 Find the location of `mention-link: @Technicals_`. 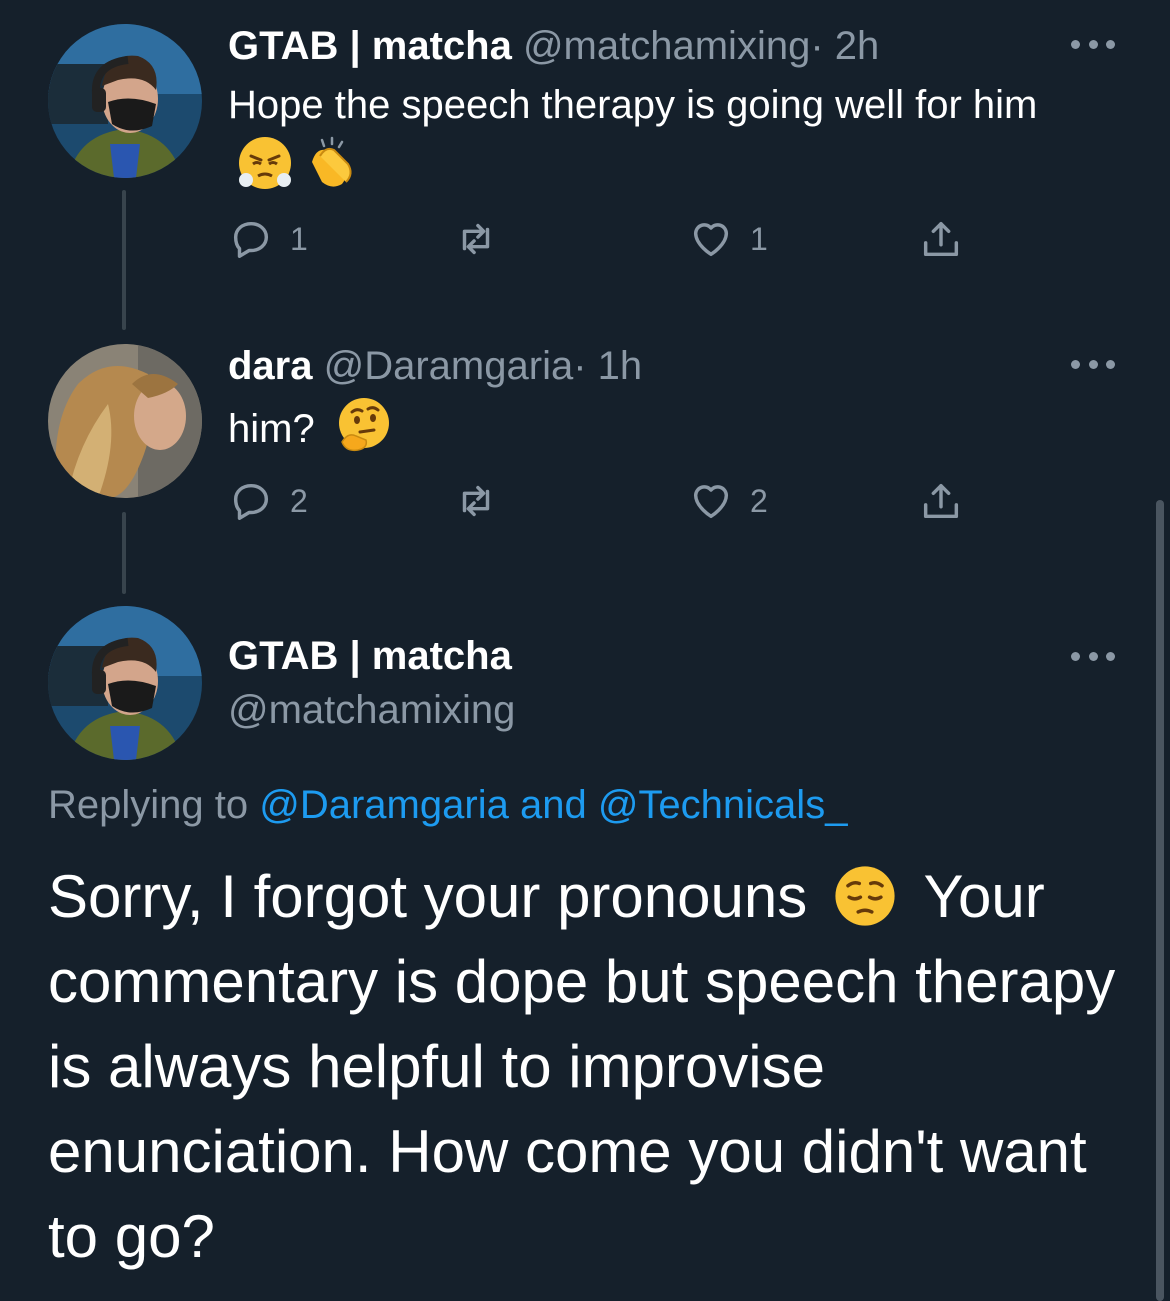

mention-link: @Technicals_ is located at coordinates (723, 805).